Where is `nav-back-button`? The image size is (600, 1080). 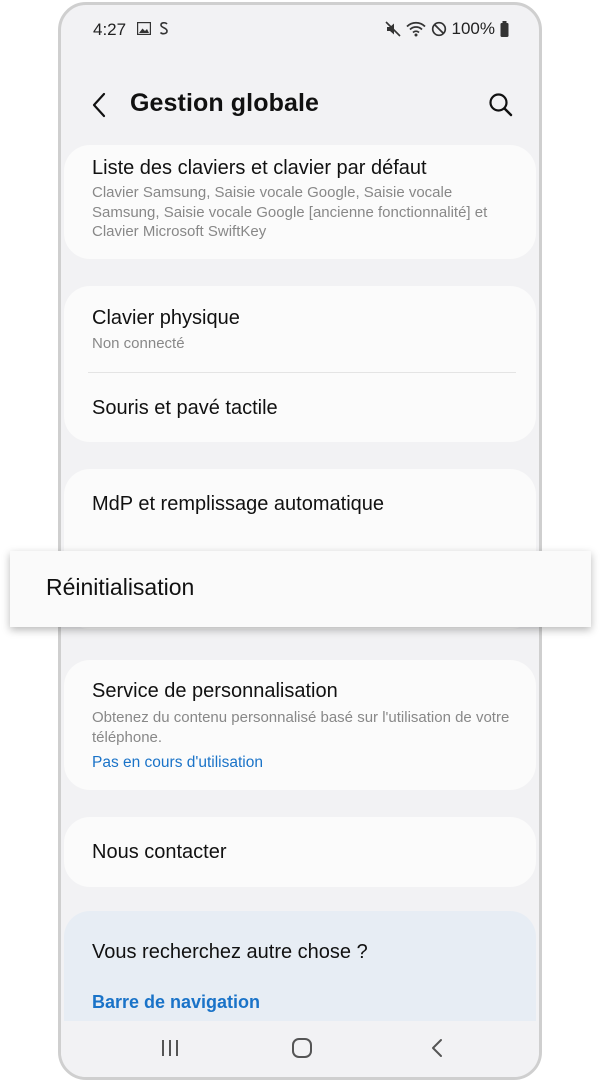 nav-back-button is located at coordinates (438, 1048).